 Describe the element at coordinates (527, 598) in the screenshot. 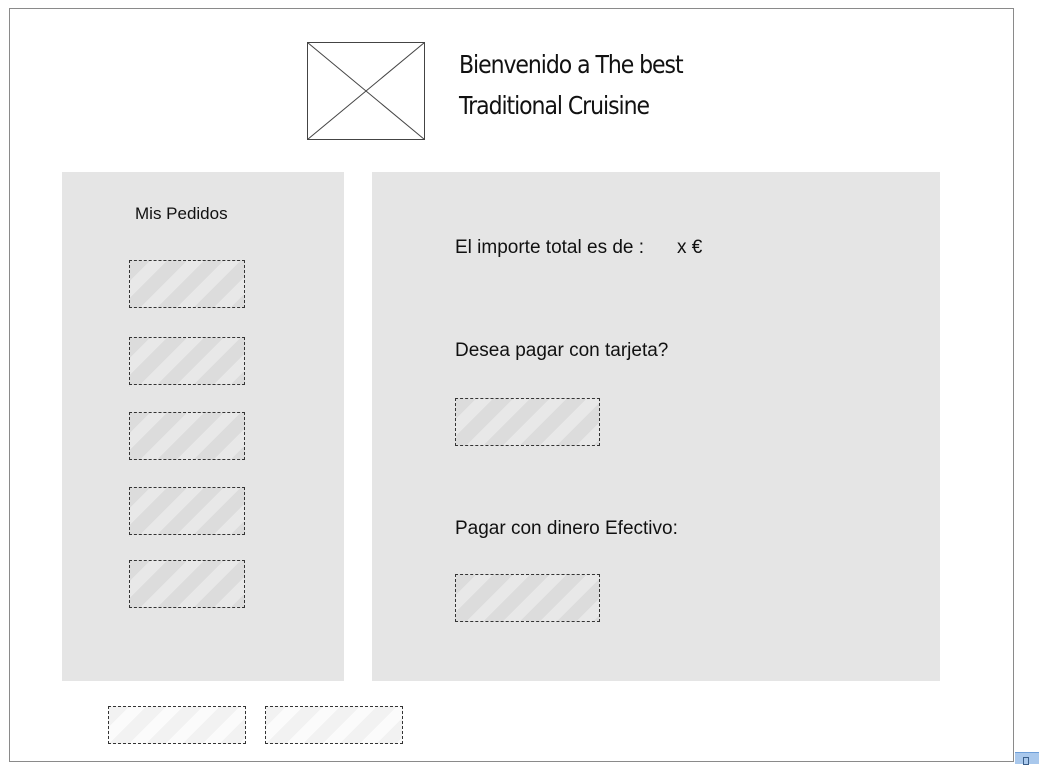

I see `cash-payment-button` at that location.